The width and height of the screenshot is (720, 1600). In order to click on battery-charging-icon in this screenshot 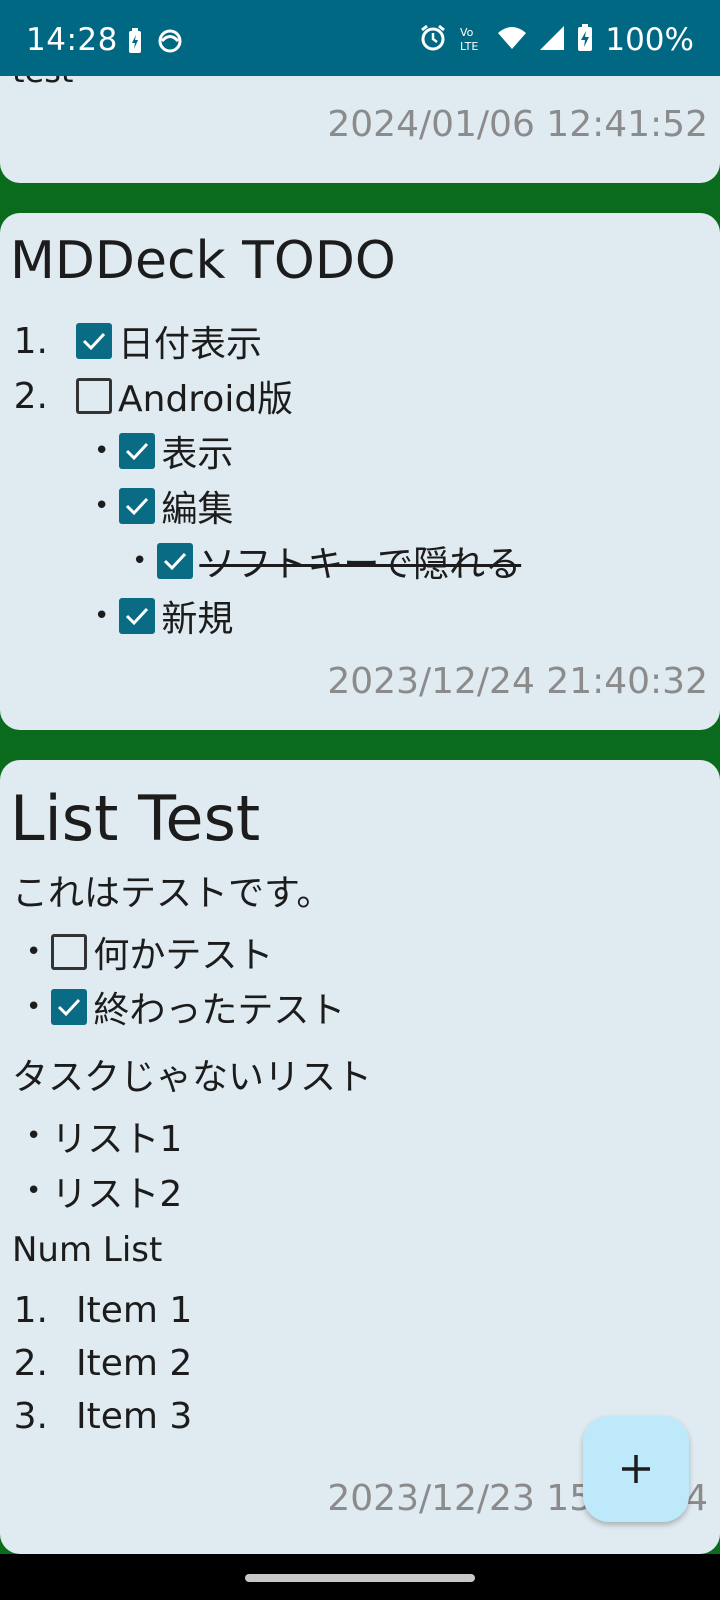, I will do `click(585, 40)`.